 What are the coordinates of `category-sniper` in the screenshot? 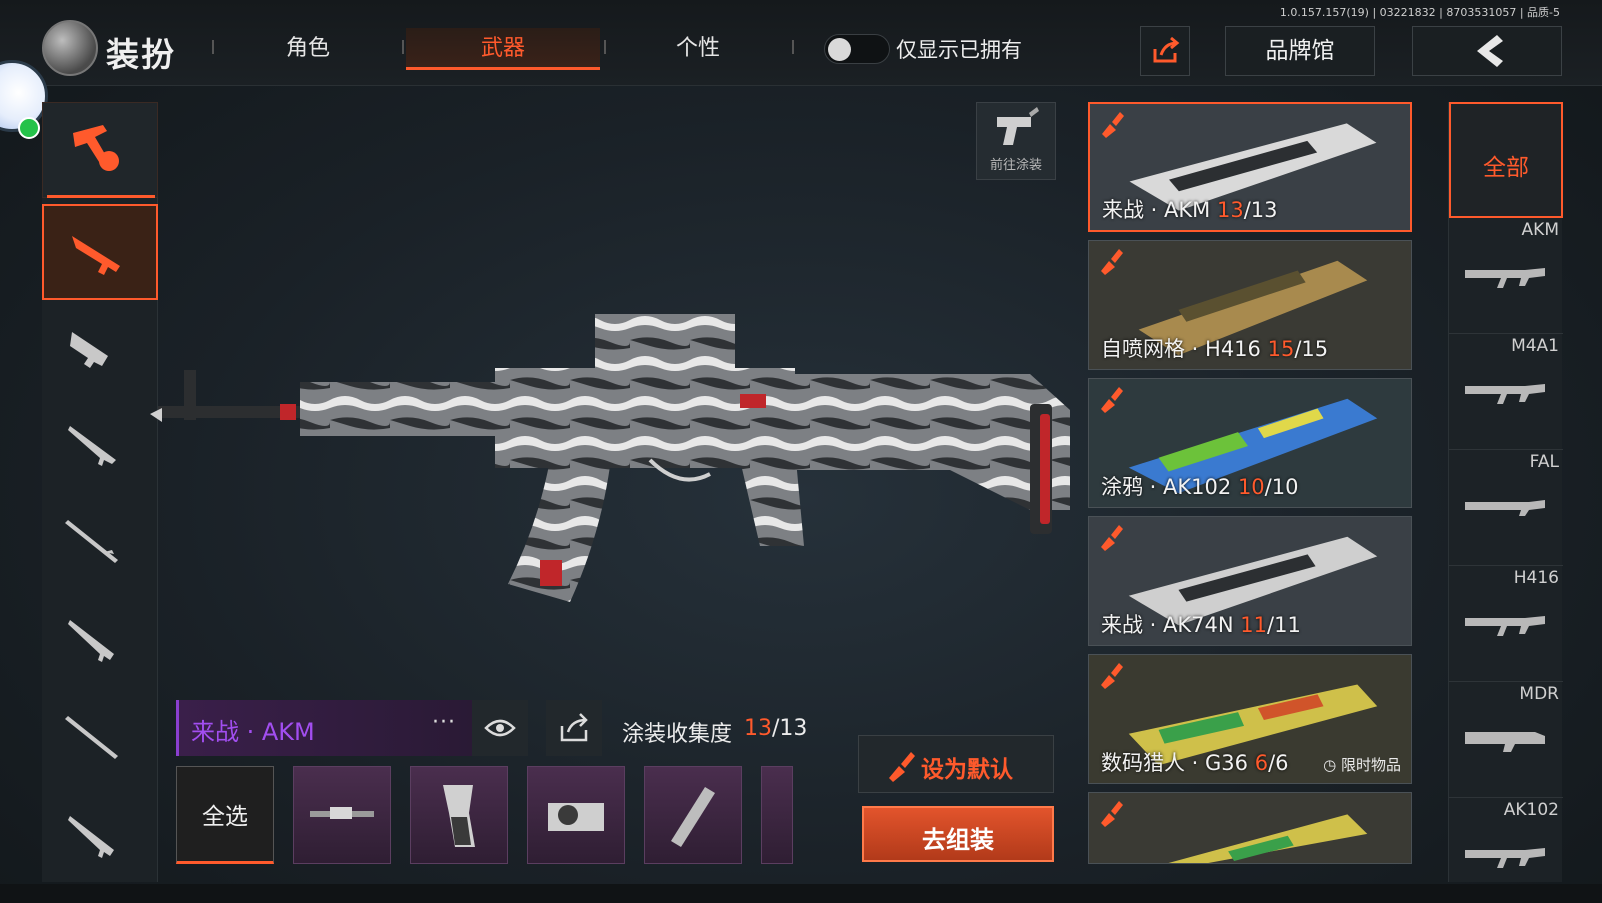 It's located at (100, 546).